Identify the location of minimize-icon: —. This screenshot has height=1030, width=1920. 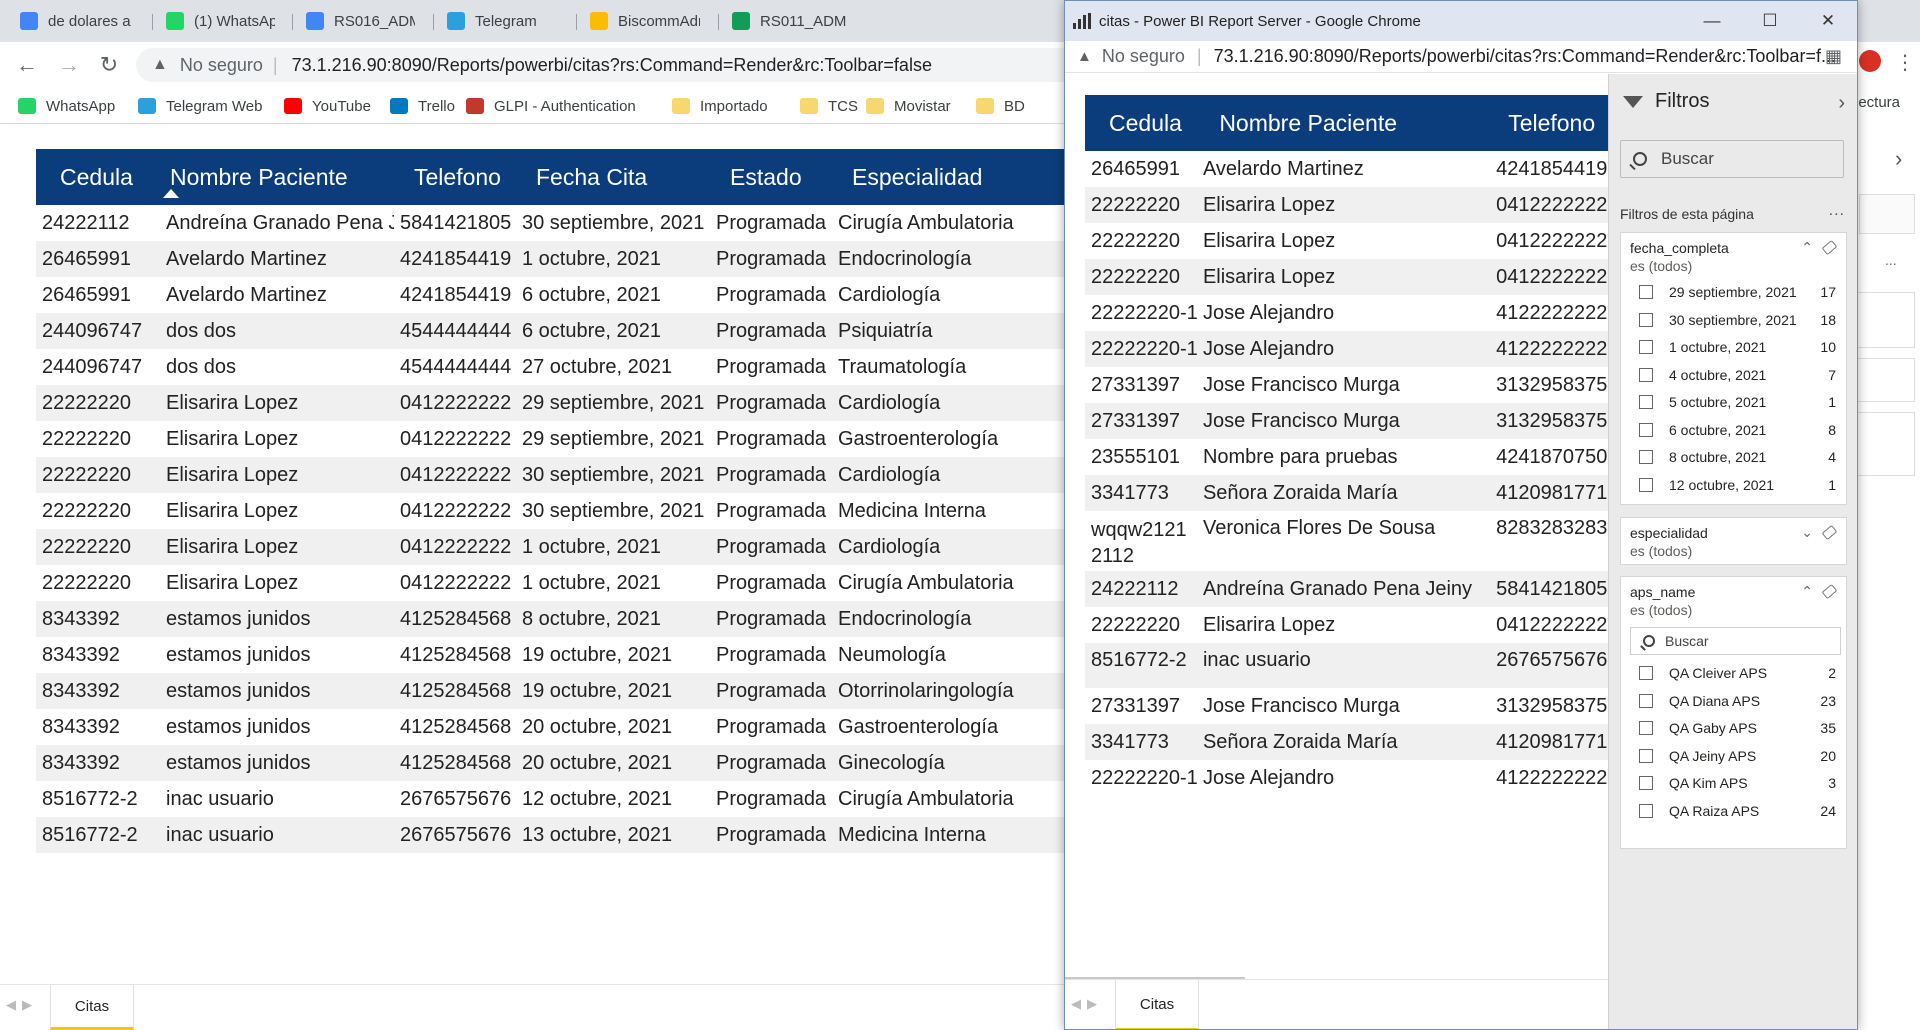
(1712, 21).